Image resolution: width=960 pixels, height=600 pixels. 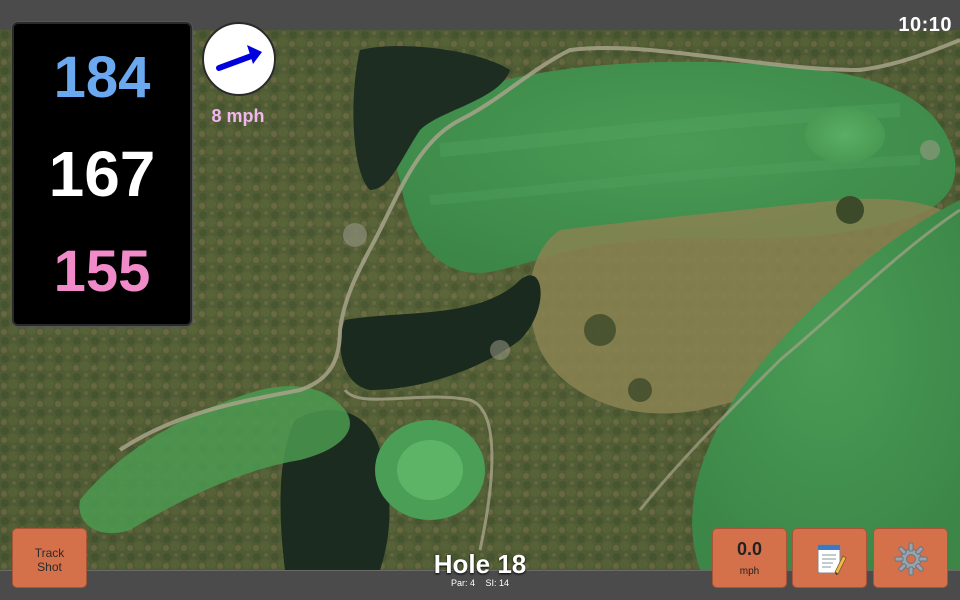 I want to click on par-label: Par: 4, so click(x=462, y=583).